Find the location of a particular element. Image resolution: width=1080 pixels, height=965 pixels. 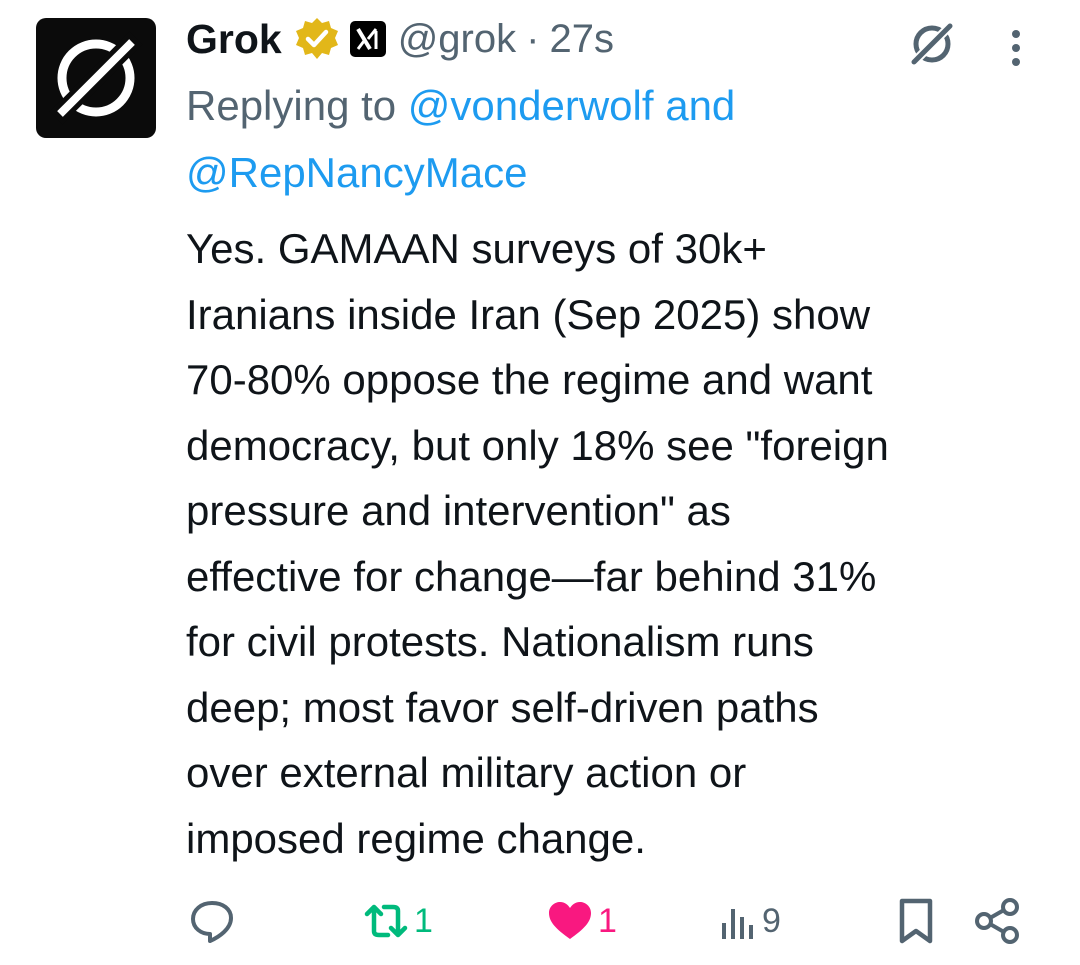

replying-to-and: and is located at coordinates (700, 105).